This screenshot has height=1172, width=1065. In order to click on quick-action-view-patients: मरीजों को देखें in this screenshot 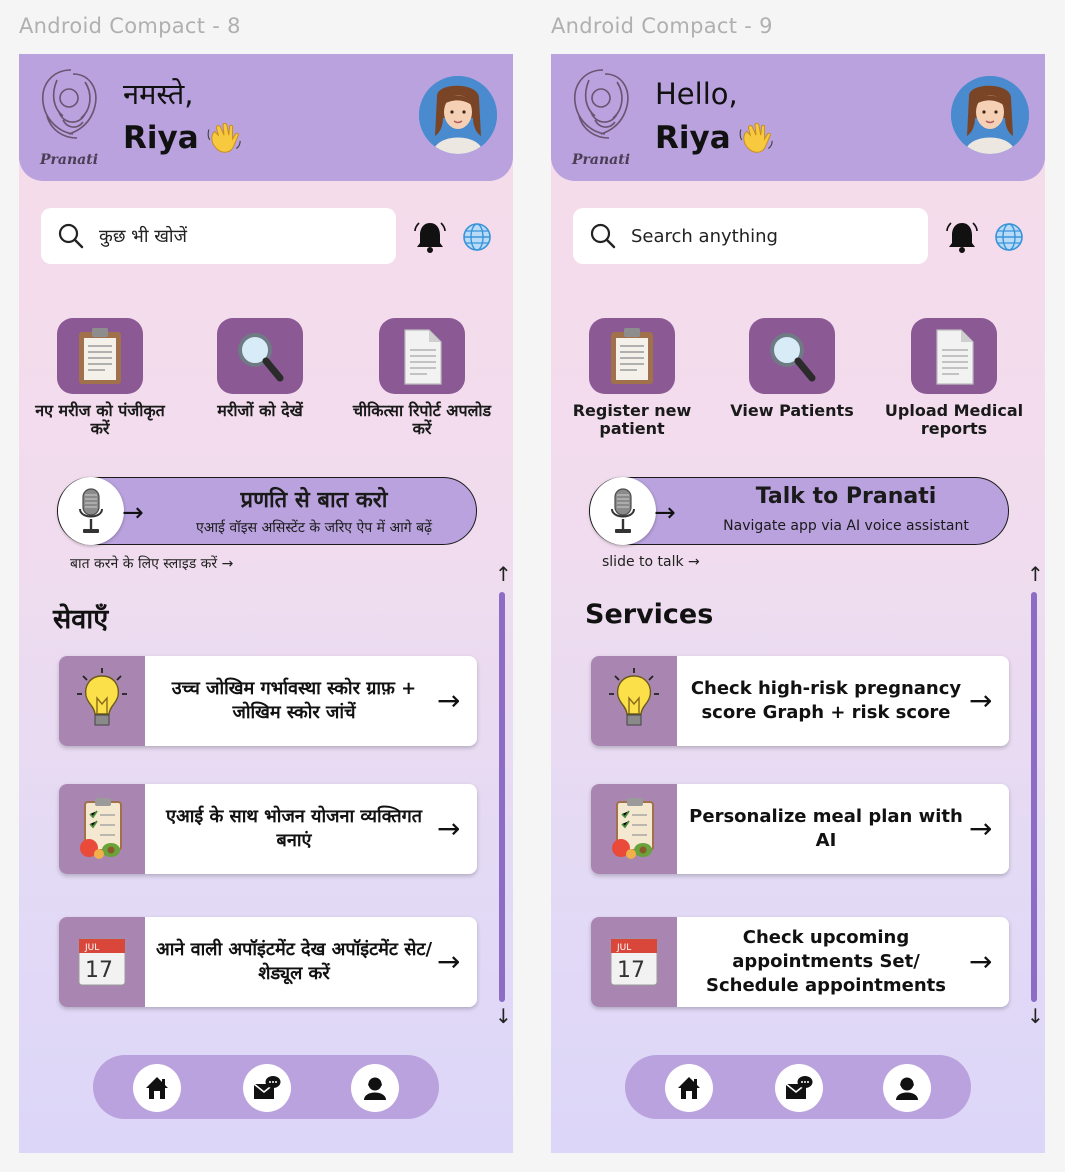, I will do `click(260, 369)`.